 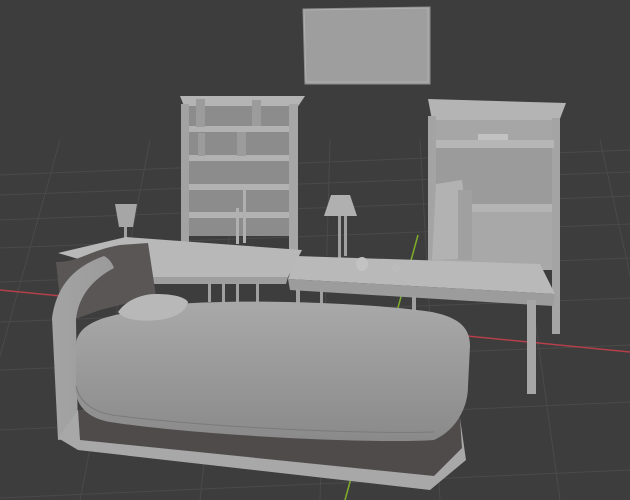 I want to click on chair, so click(x=452, y=220).